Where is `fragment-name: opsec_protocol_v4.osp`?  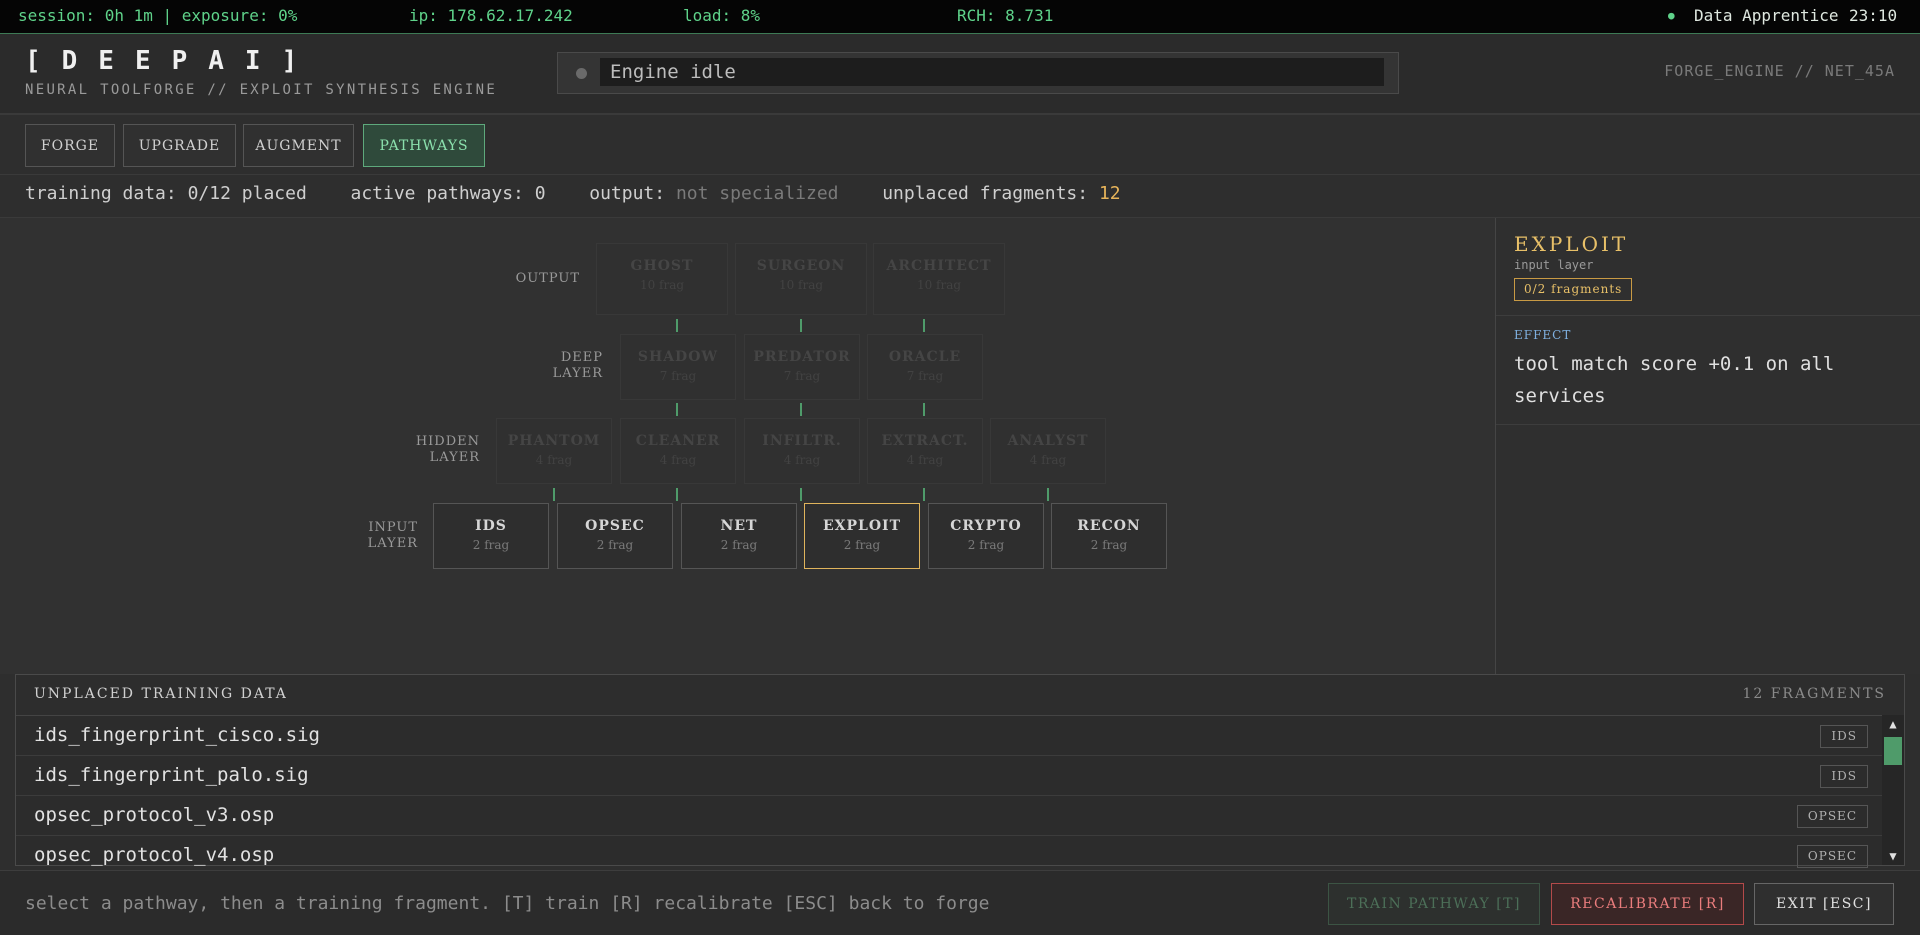
fragment-name: opsec_protocol_v4.osp is located at coordinates (154, 855).